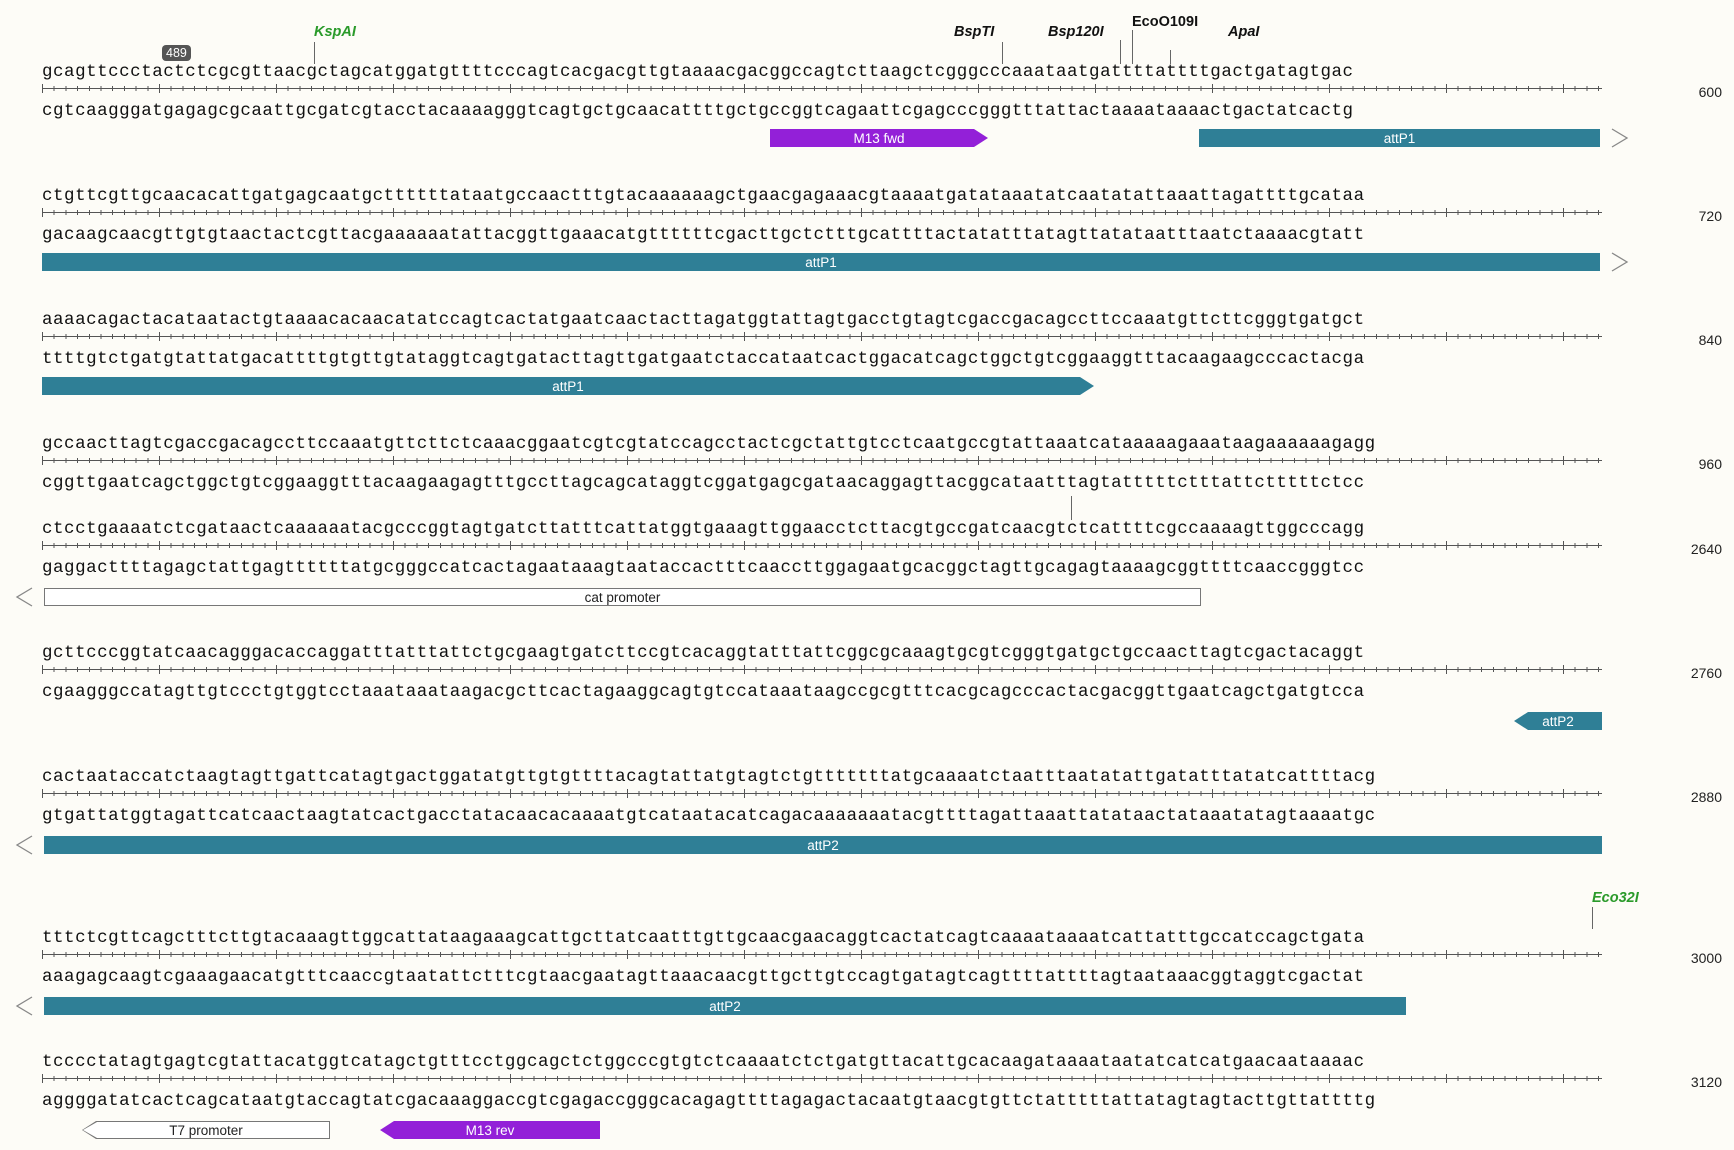 Image resolution: width=1734 pixels, height=1150 pixels. I want to click on site-eco32i: Eco32I, so click(1615, 898).